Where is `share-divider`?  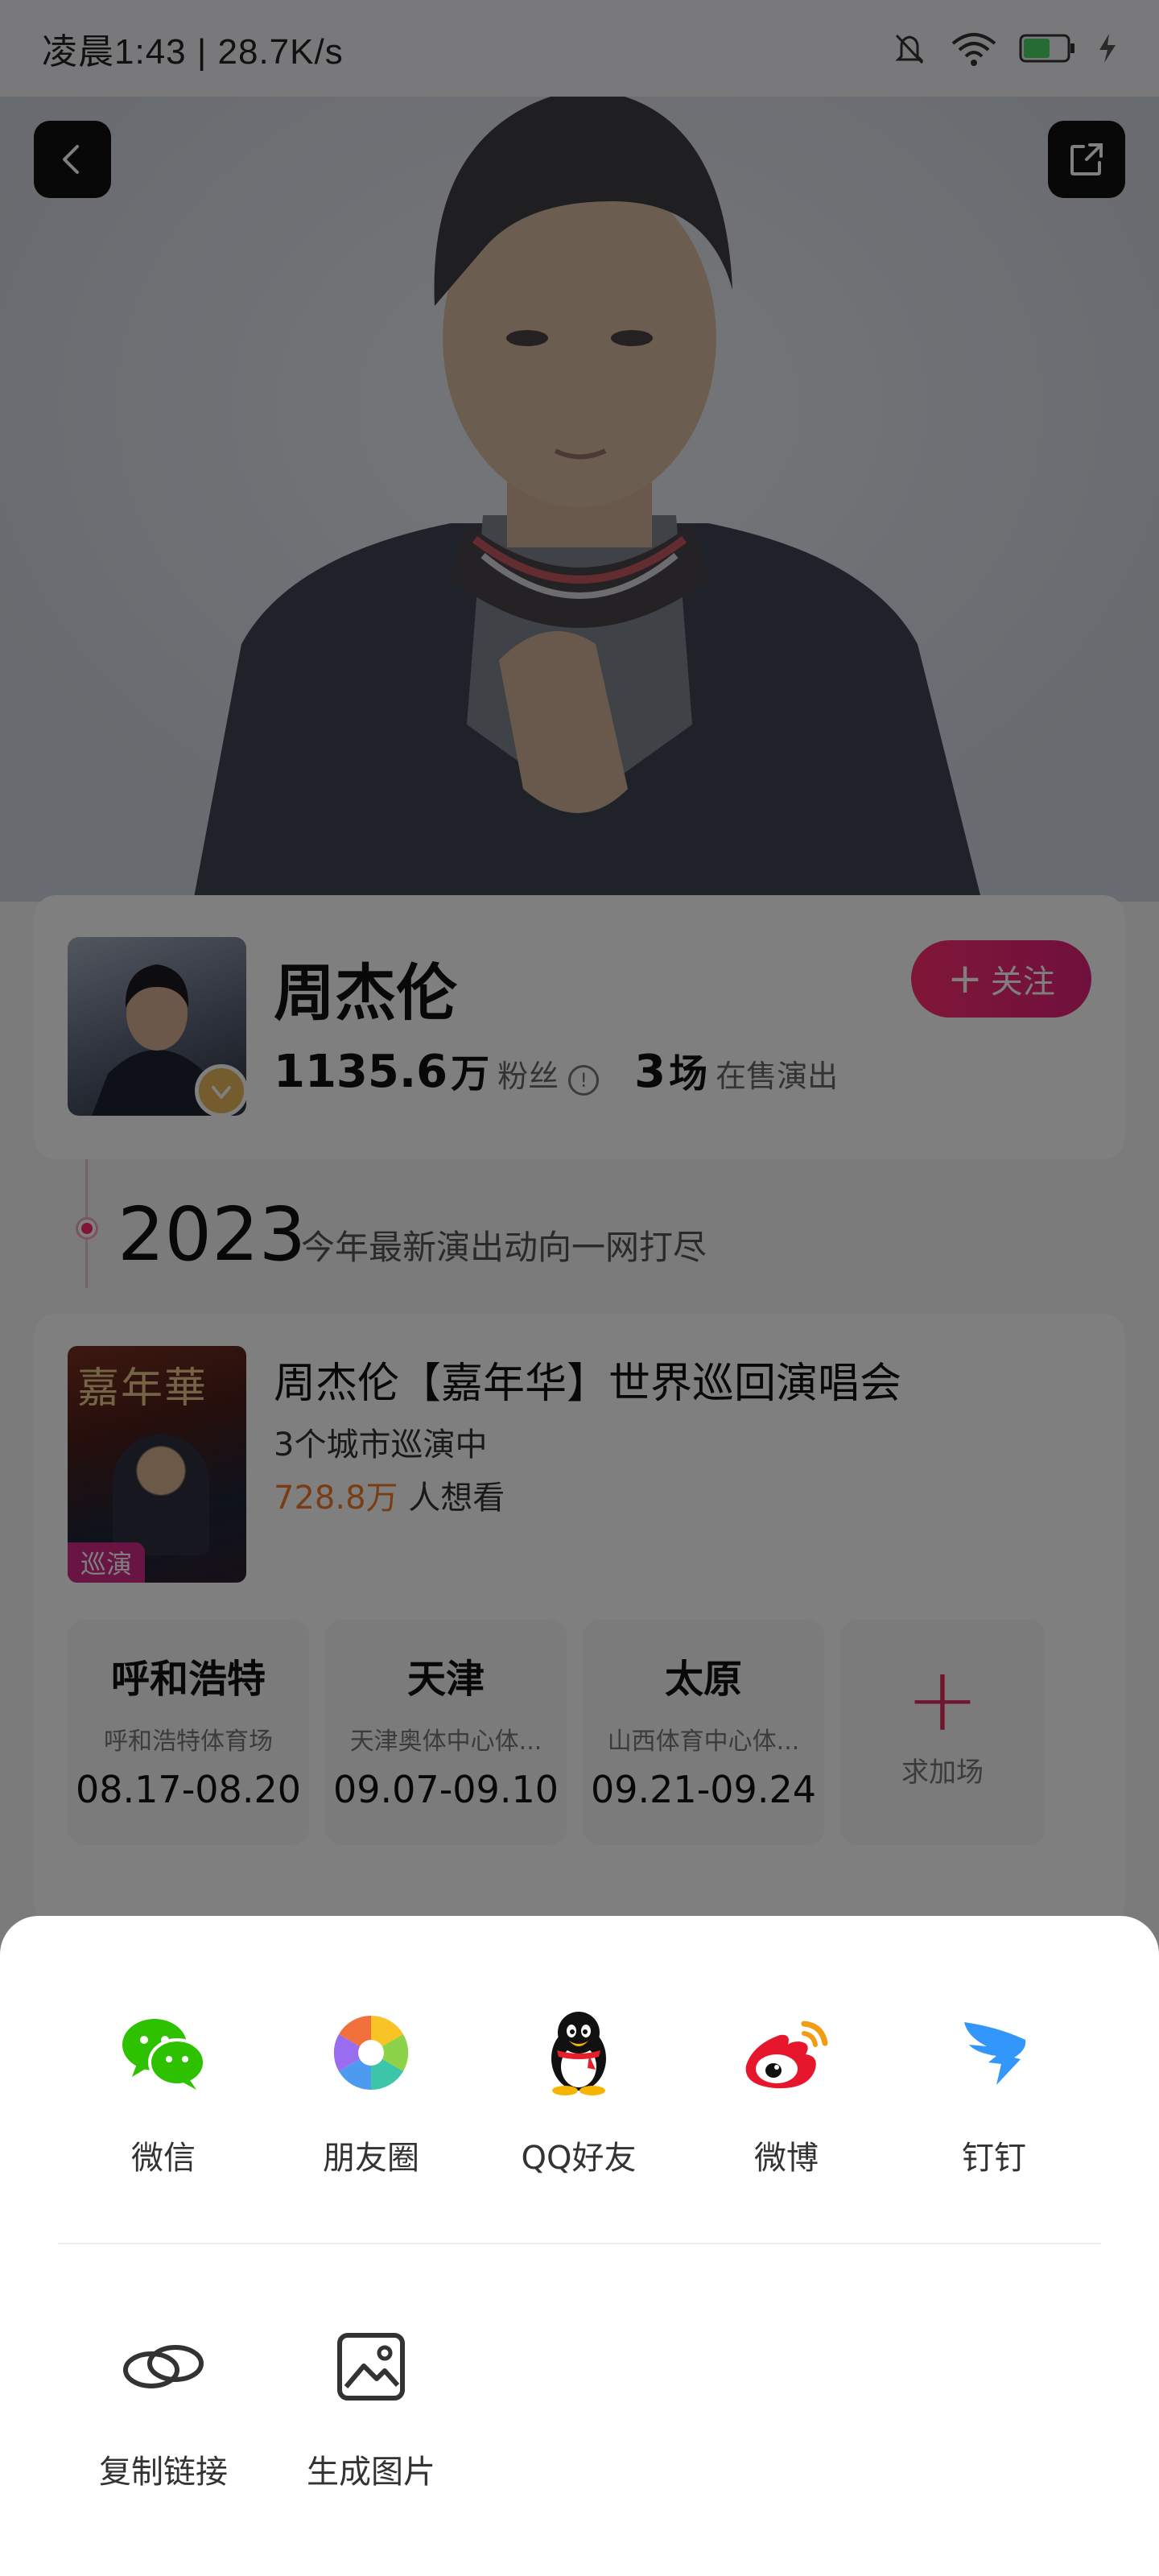 share-divider is located at coordinates (579, 2243).